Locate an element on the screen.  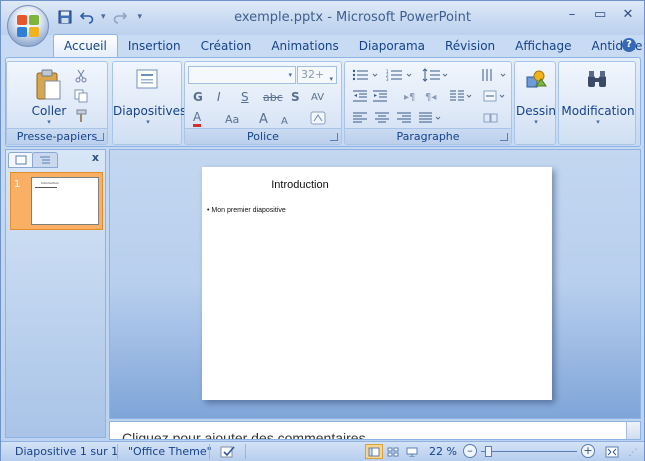
font-name-dropdown-icon: ▾ is located at coordinates (290, 75).